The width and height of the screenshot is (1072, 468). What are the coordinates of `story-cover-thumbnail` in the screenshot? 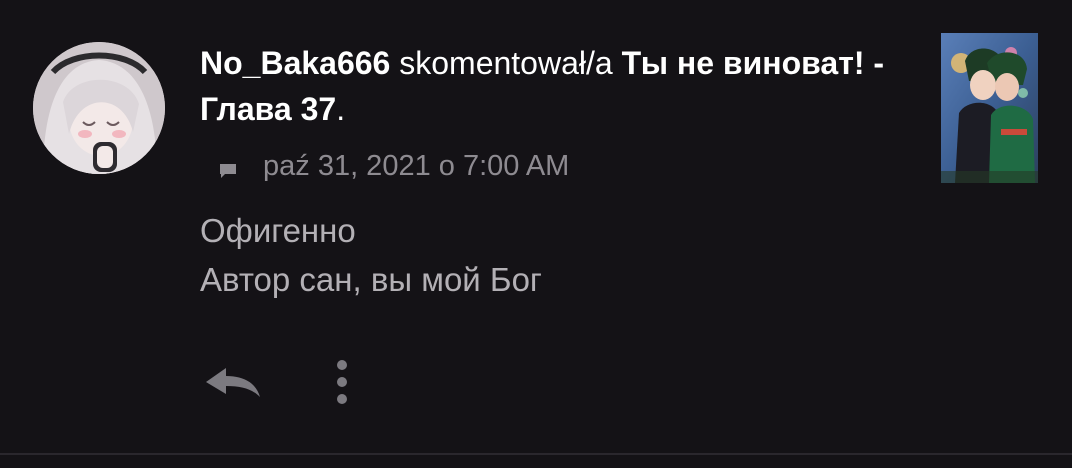 It's located at (989, 108).